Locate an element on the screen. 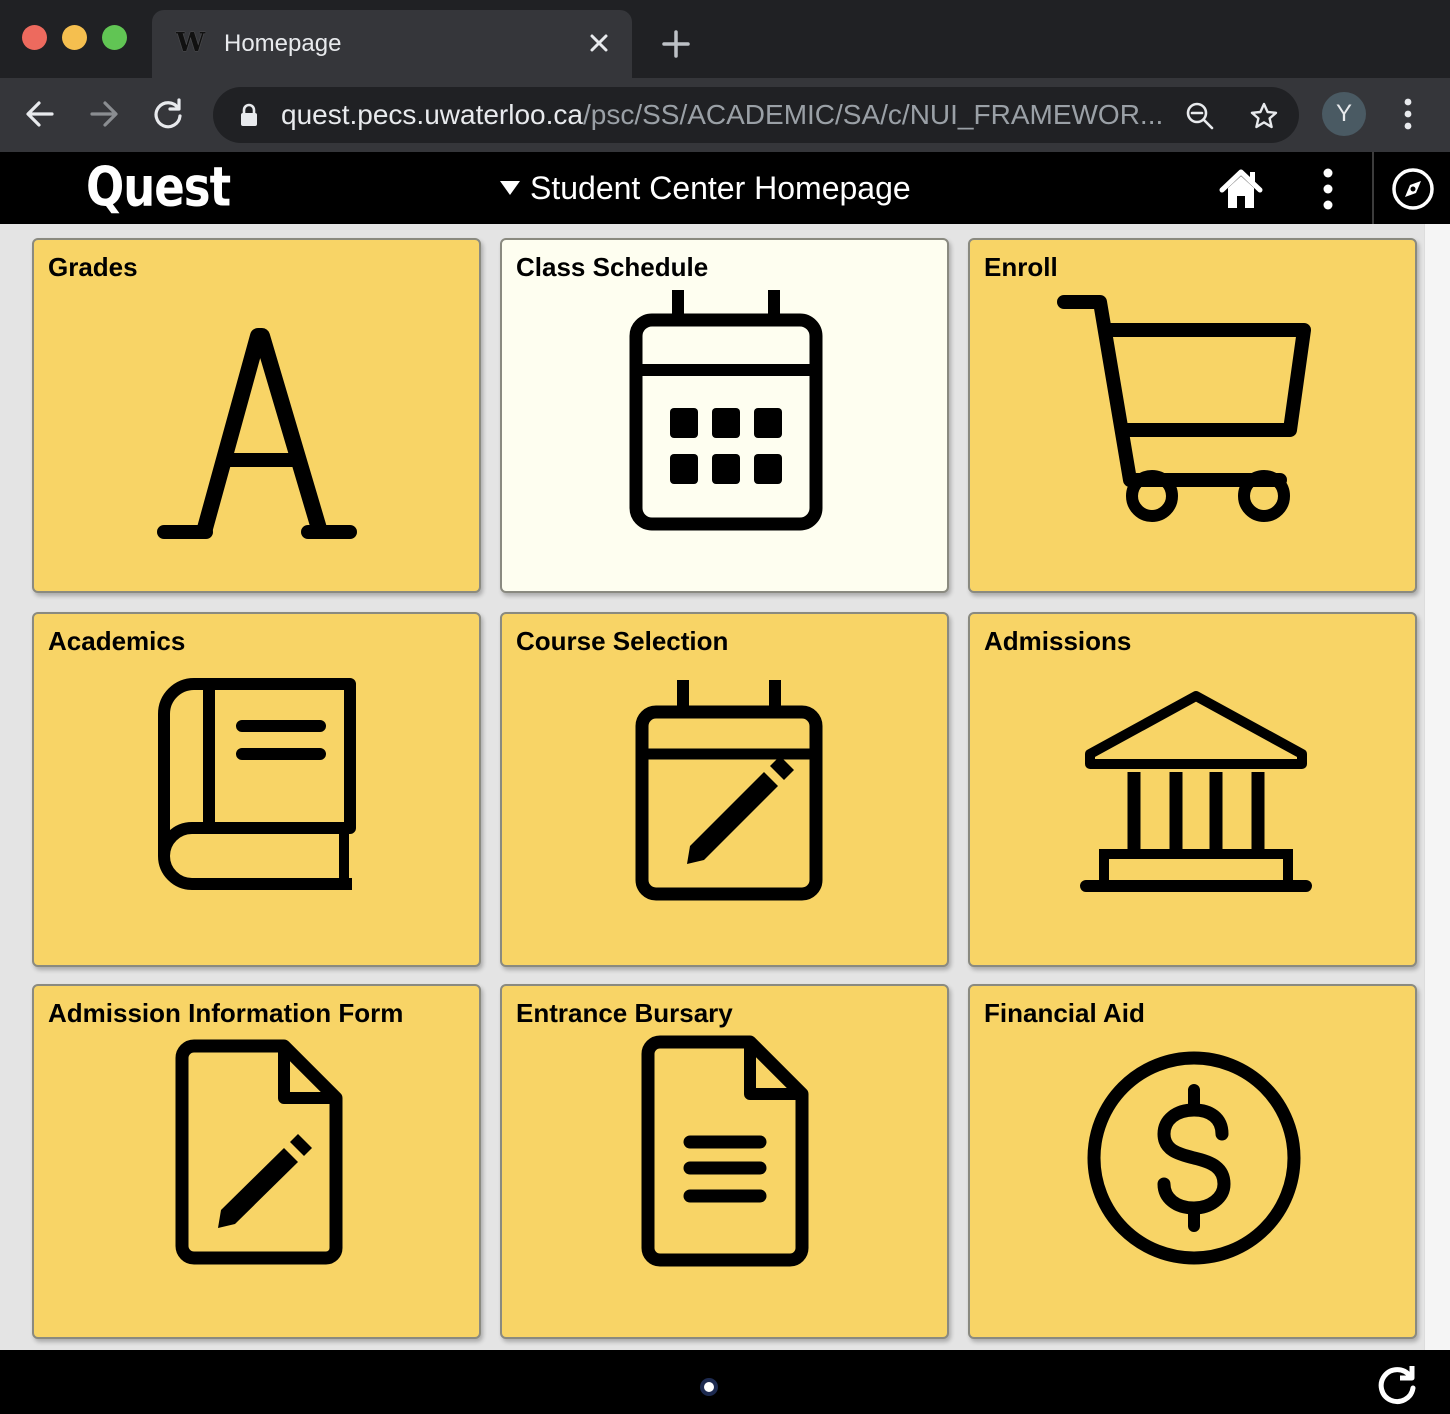 This screenshot has width=1450, height=1414. tile-financial-aid: Financial Aid is located at coordinates (1192, 1161).